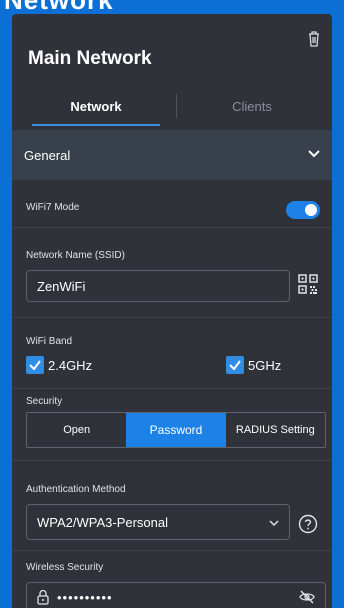 This screenshot has width=344, height=608. What do you see at coordinates (43, 597) in the screenshot?
I see `lock-icon` at bounding box center [43, 597].